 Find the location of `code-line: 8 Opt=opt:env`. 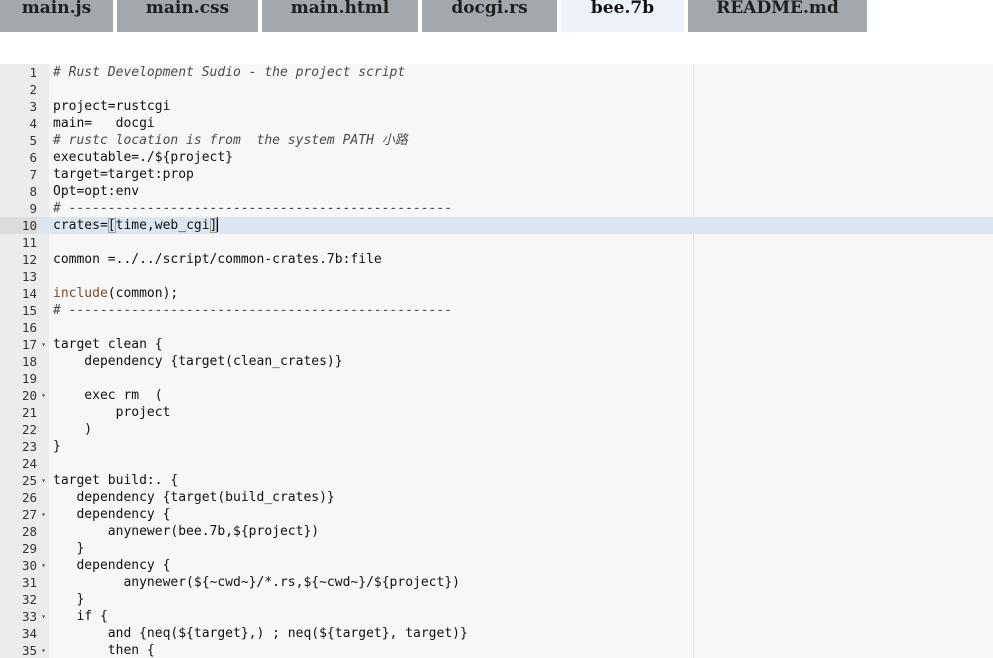

code-line: 8 Opt=opt:env is located at coordinates (496, 191).